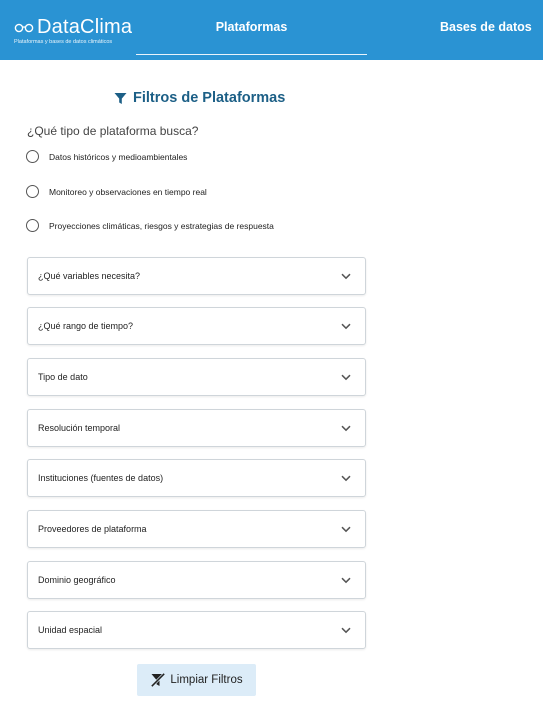 This screenshot has height=721, width=543. What do you see at coordinates (158, 680) in the screenshot?
I see `filter-off-icon` at bounding box center [158, 680].